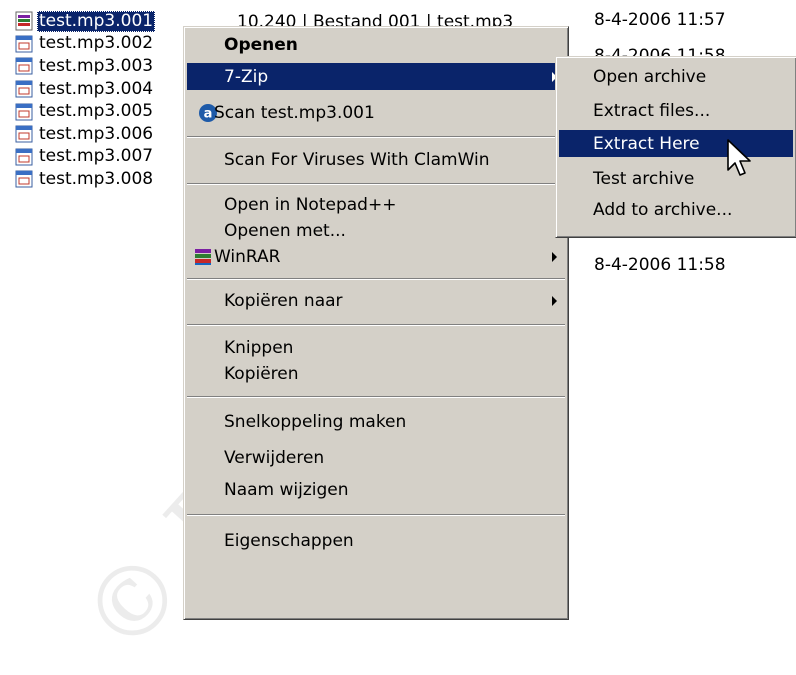  I want to click on file-row: test.mp3.008, so click(84, 179).